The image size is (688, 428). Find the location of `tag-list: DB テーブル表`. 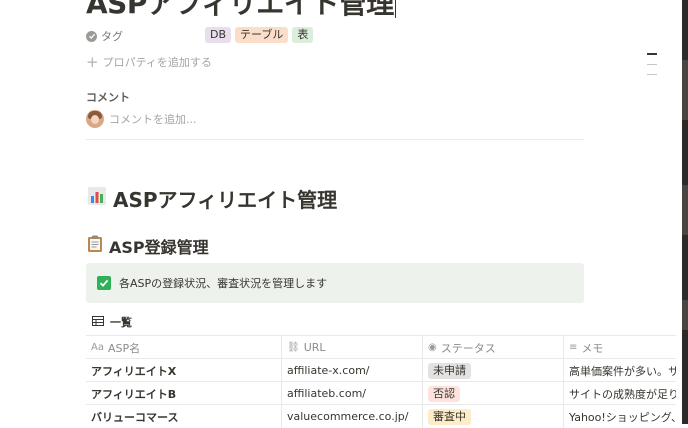

tag-list: DB テーブル表 is located at coordinates (259, 35).